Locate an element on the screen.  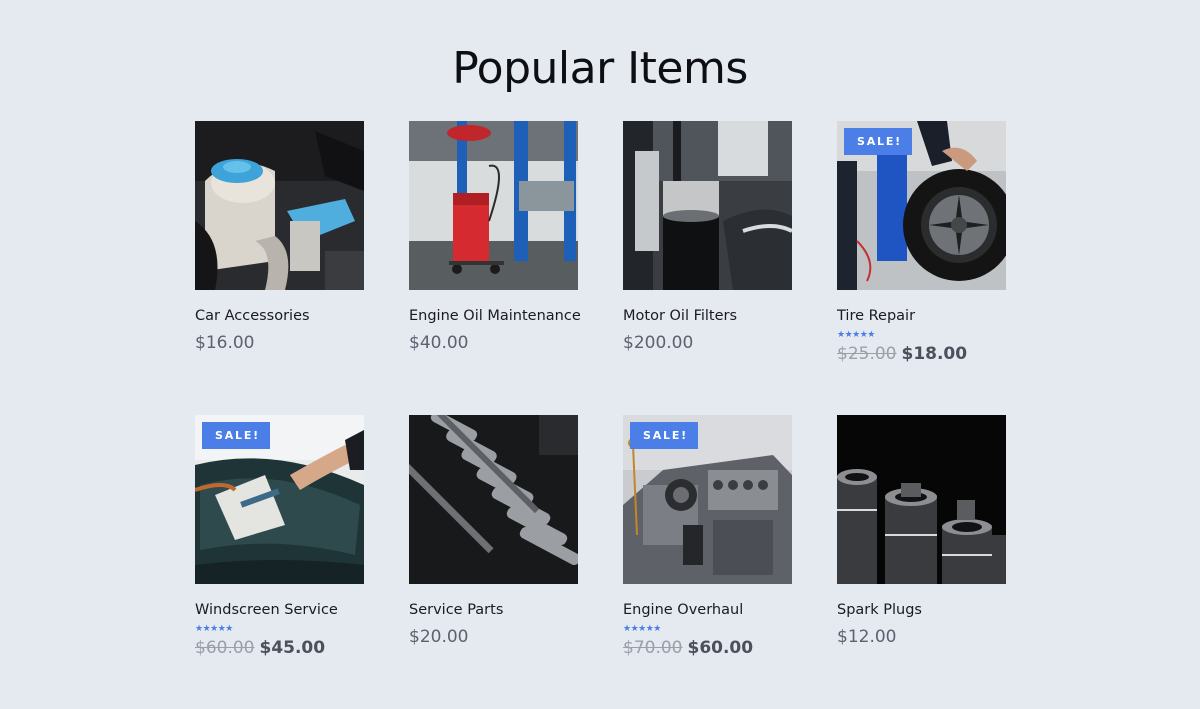
product-card: Engine Oil Maintenance $40.00 is located at coordinates (495, 268).